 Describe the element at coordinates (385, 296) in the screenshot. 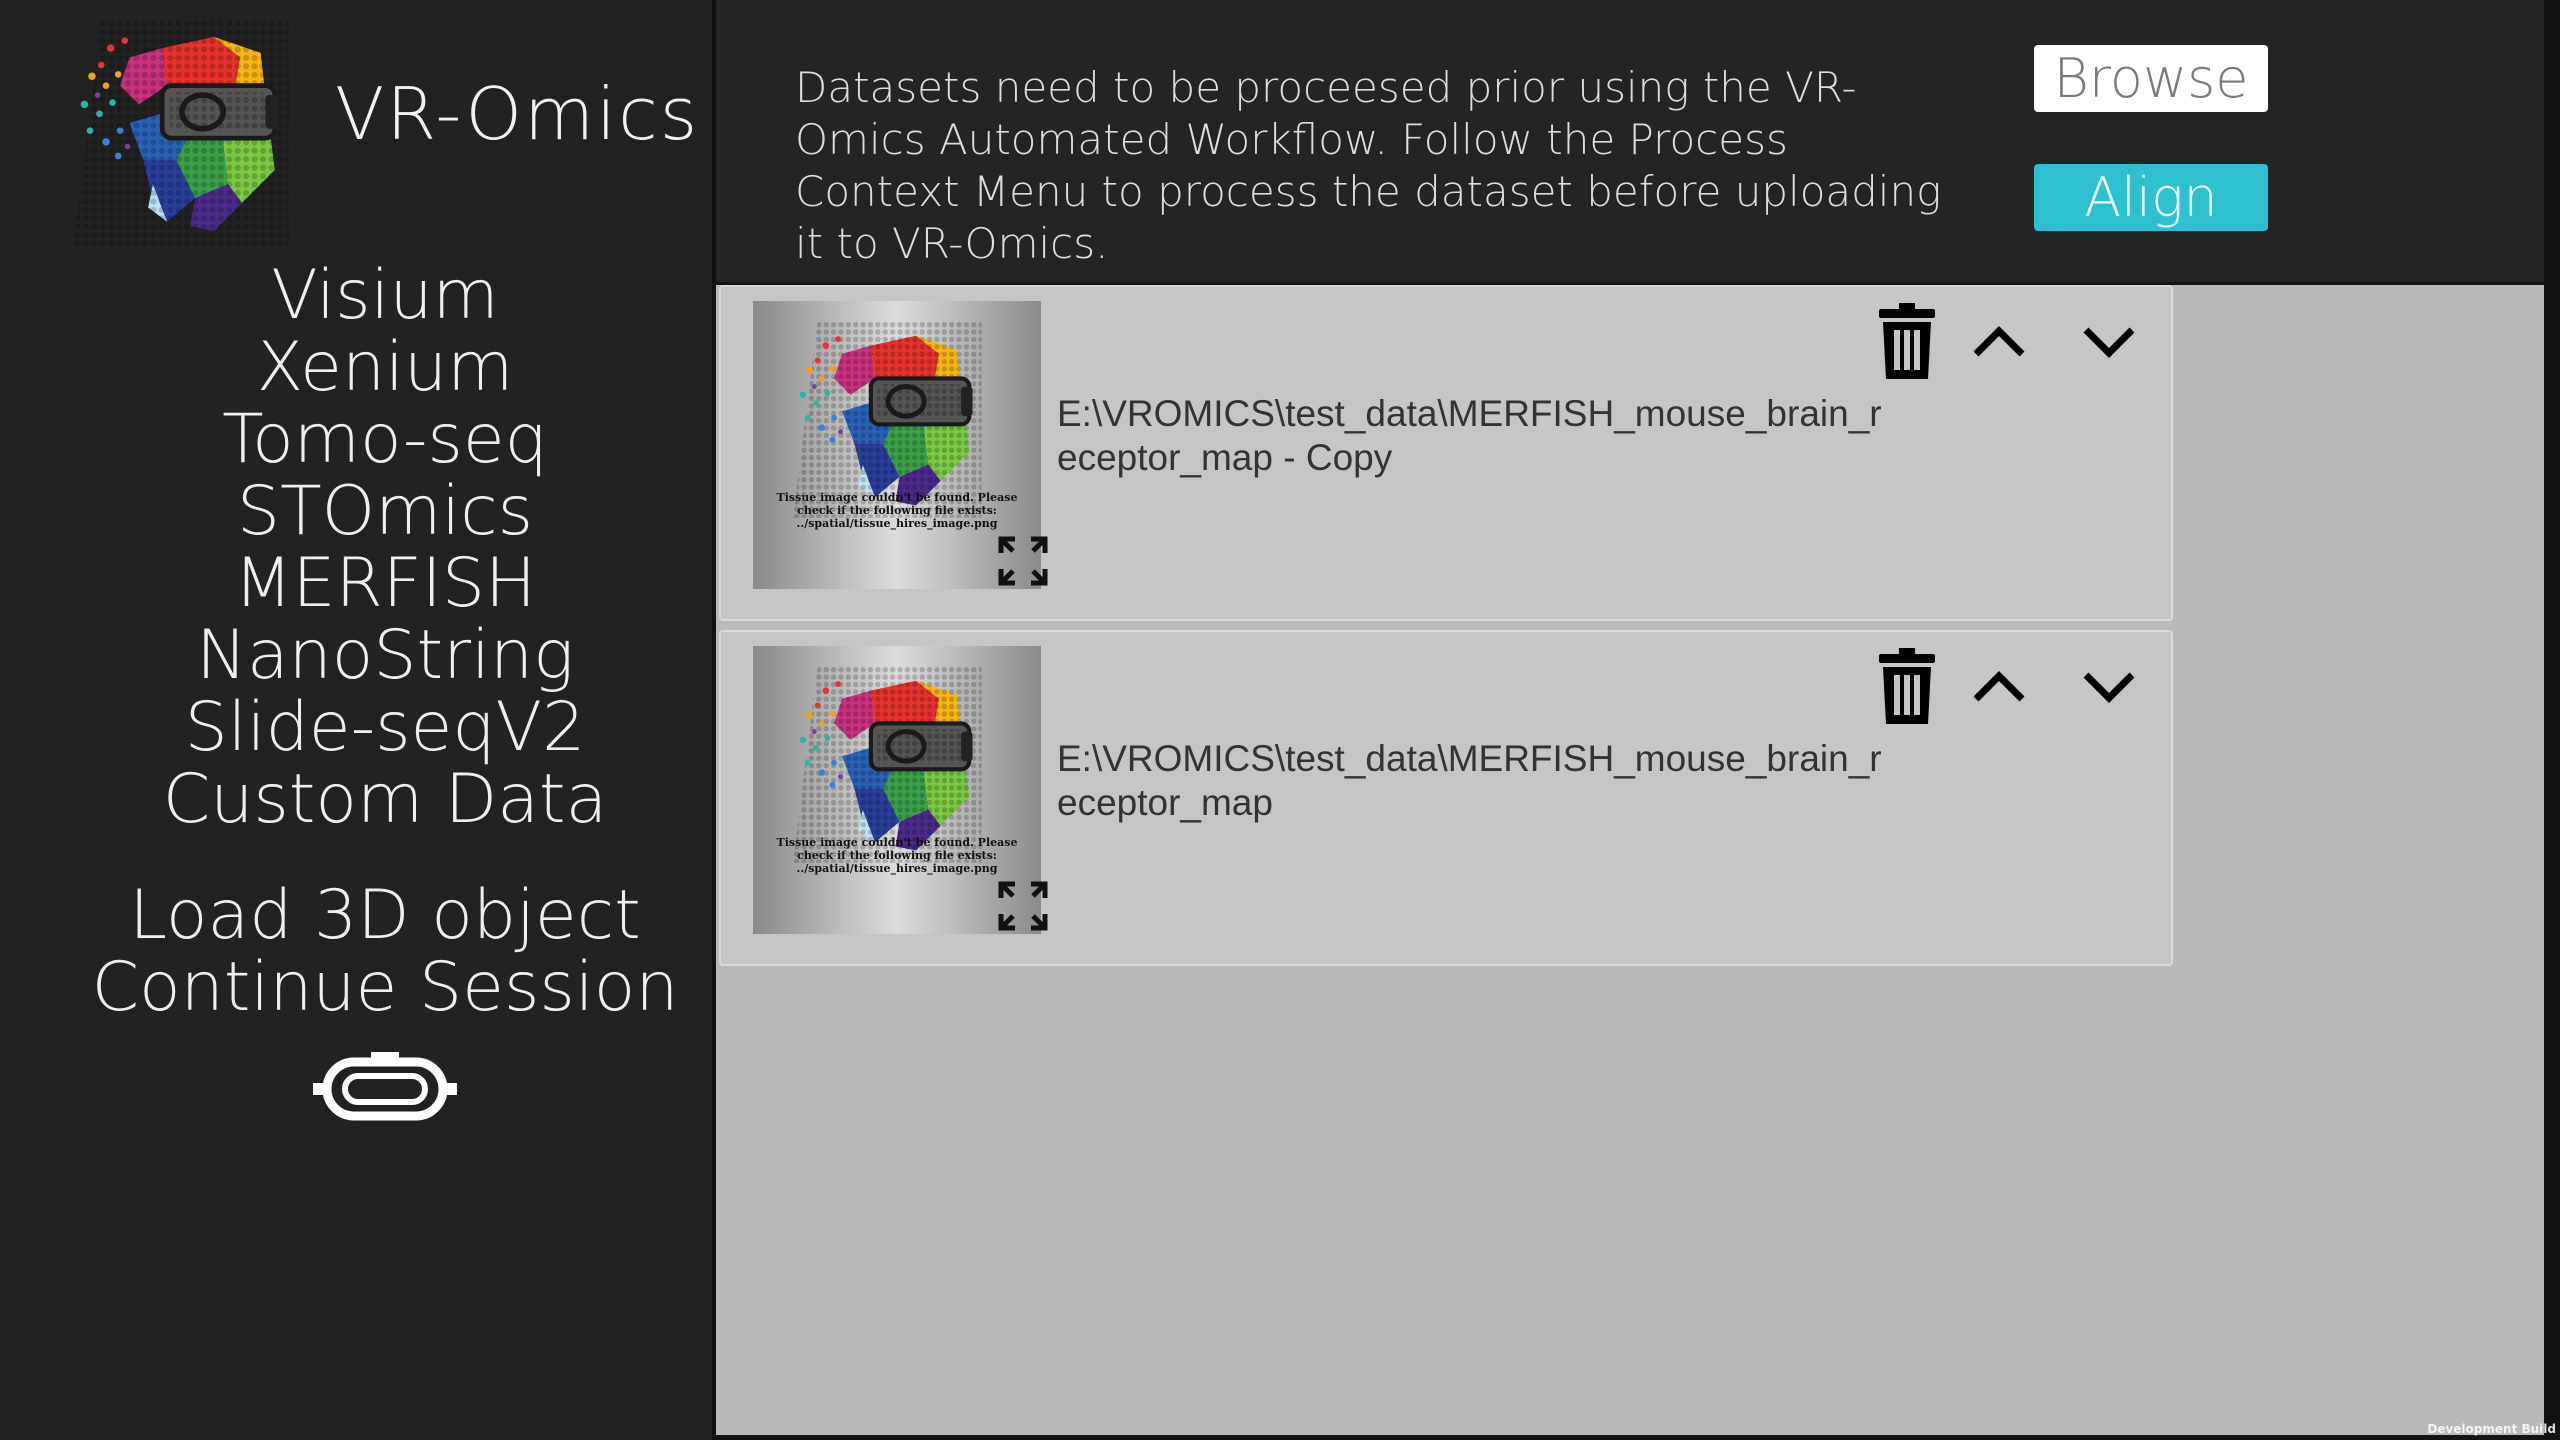

I see `menu-item-visium: Visium` at that location.